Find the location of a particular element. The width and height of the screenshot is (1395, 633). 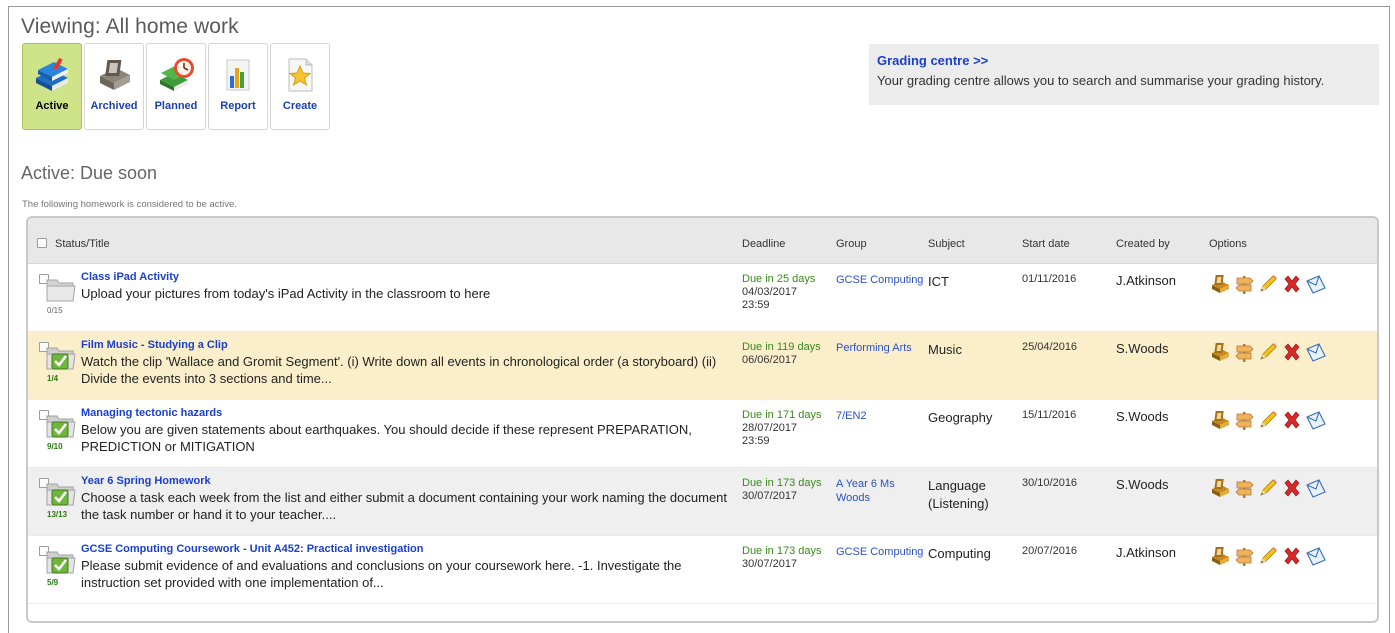

header-created-by: Created by is located at coordinates (1143, 244).